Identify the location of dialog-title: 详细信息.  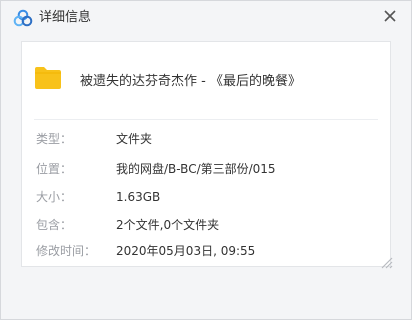
(65, 17).